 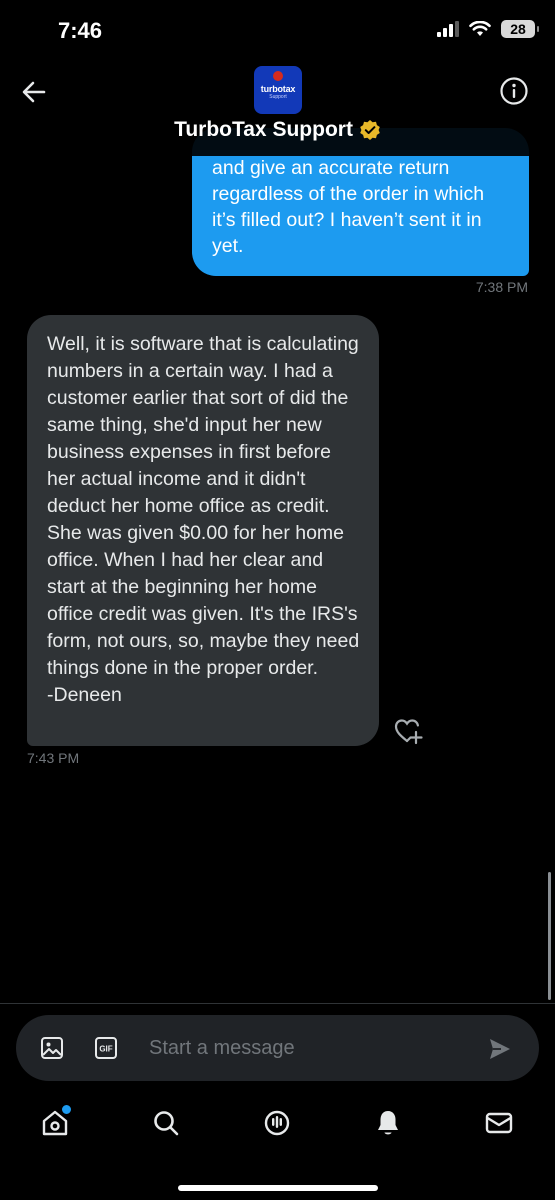 I want to click on divider, so click(x=277, y=1003).